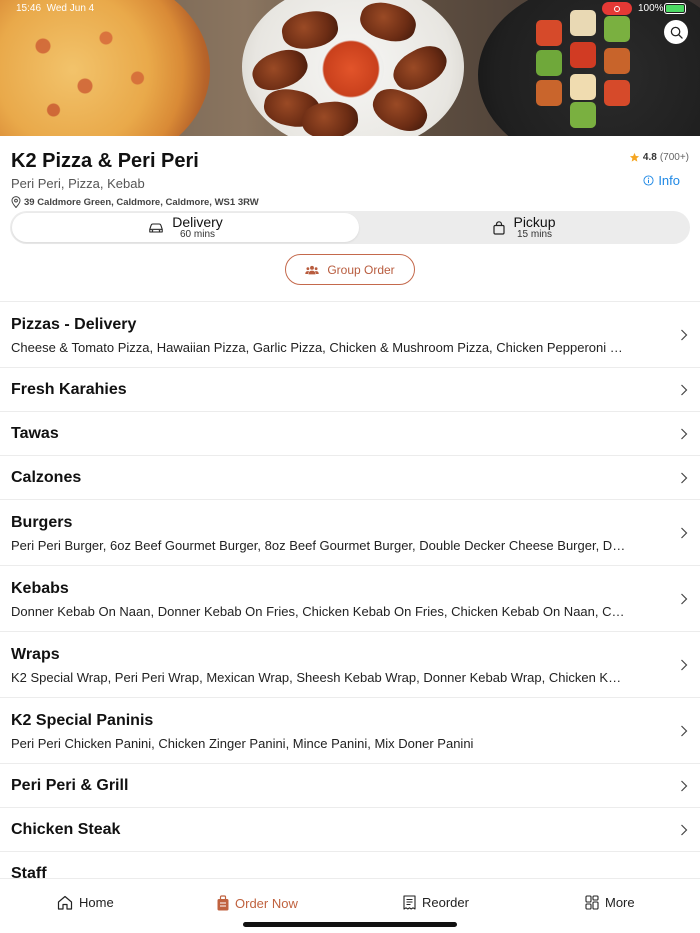 The width and height of the screenshot is (700, 933). I want to click on info-icon, so click(648, 180).